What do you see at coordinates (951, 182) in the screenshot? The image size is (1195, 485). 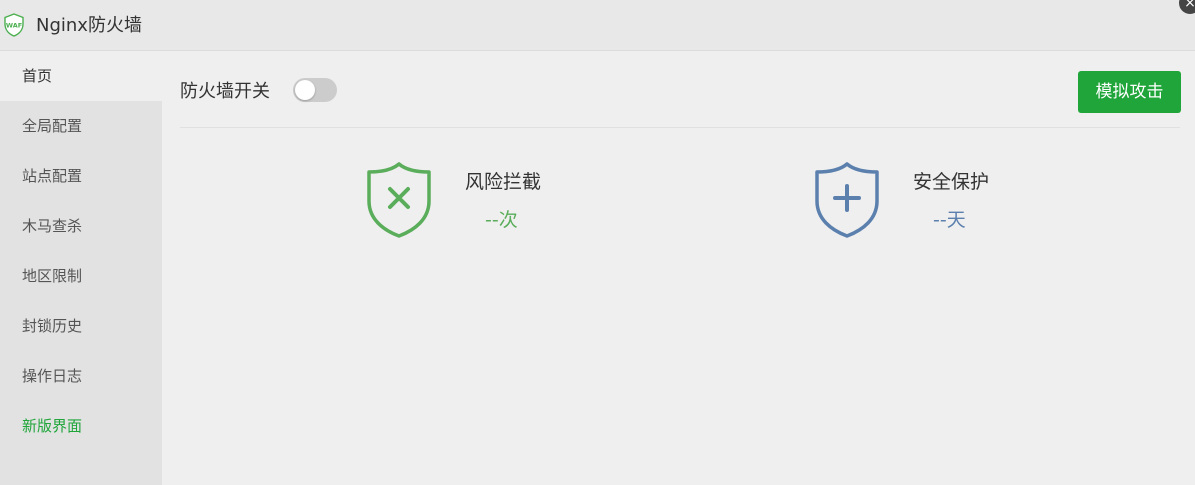 I see `safety-protection-title: 安全保护` at bounding box center [951, 182].